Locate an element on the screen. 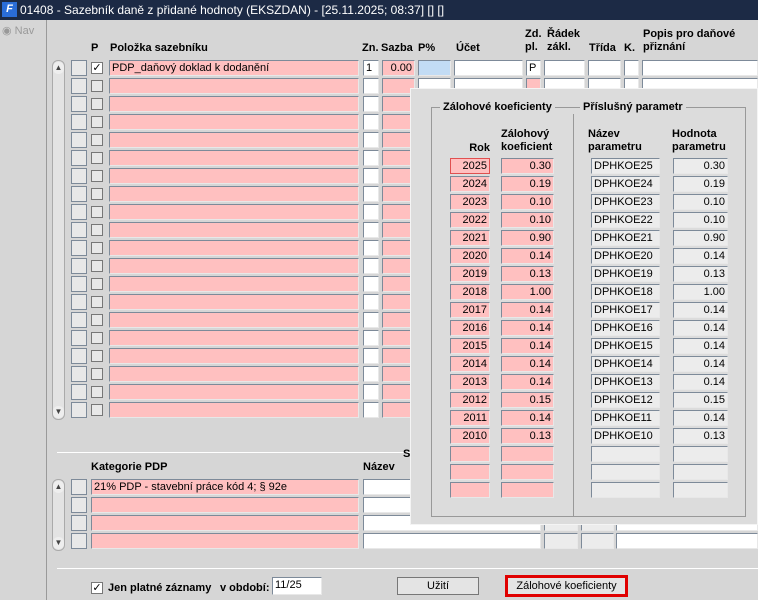 The width and height of the screenshot is (758, 600). rok-field: 2016 is located at coordinates (470, 328).